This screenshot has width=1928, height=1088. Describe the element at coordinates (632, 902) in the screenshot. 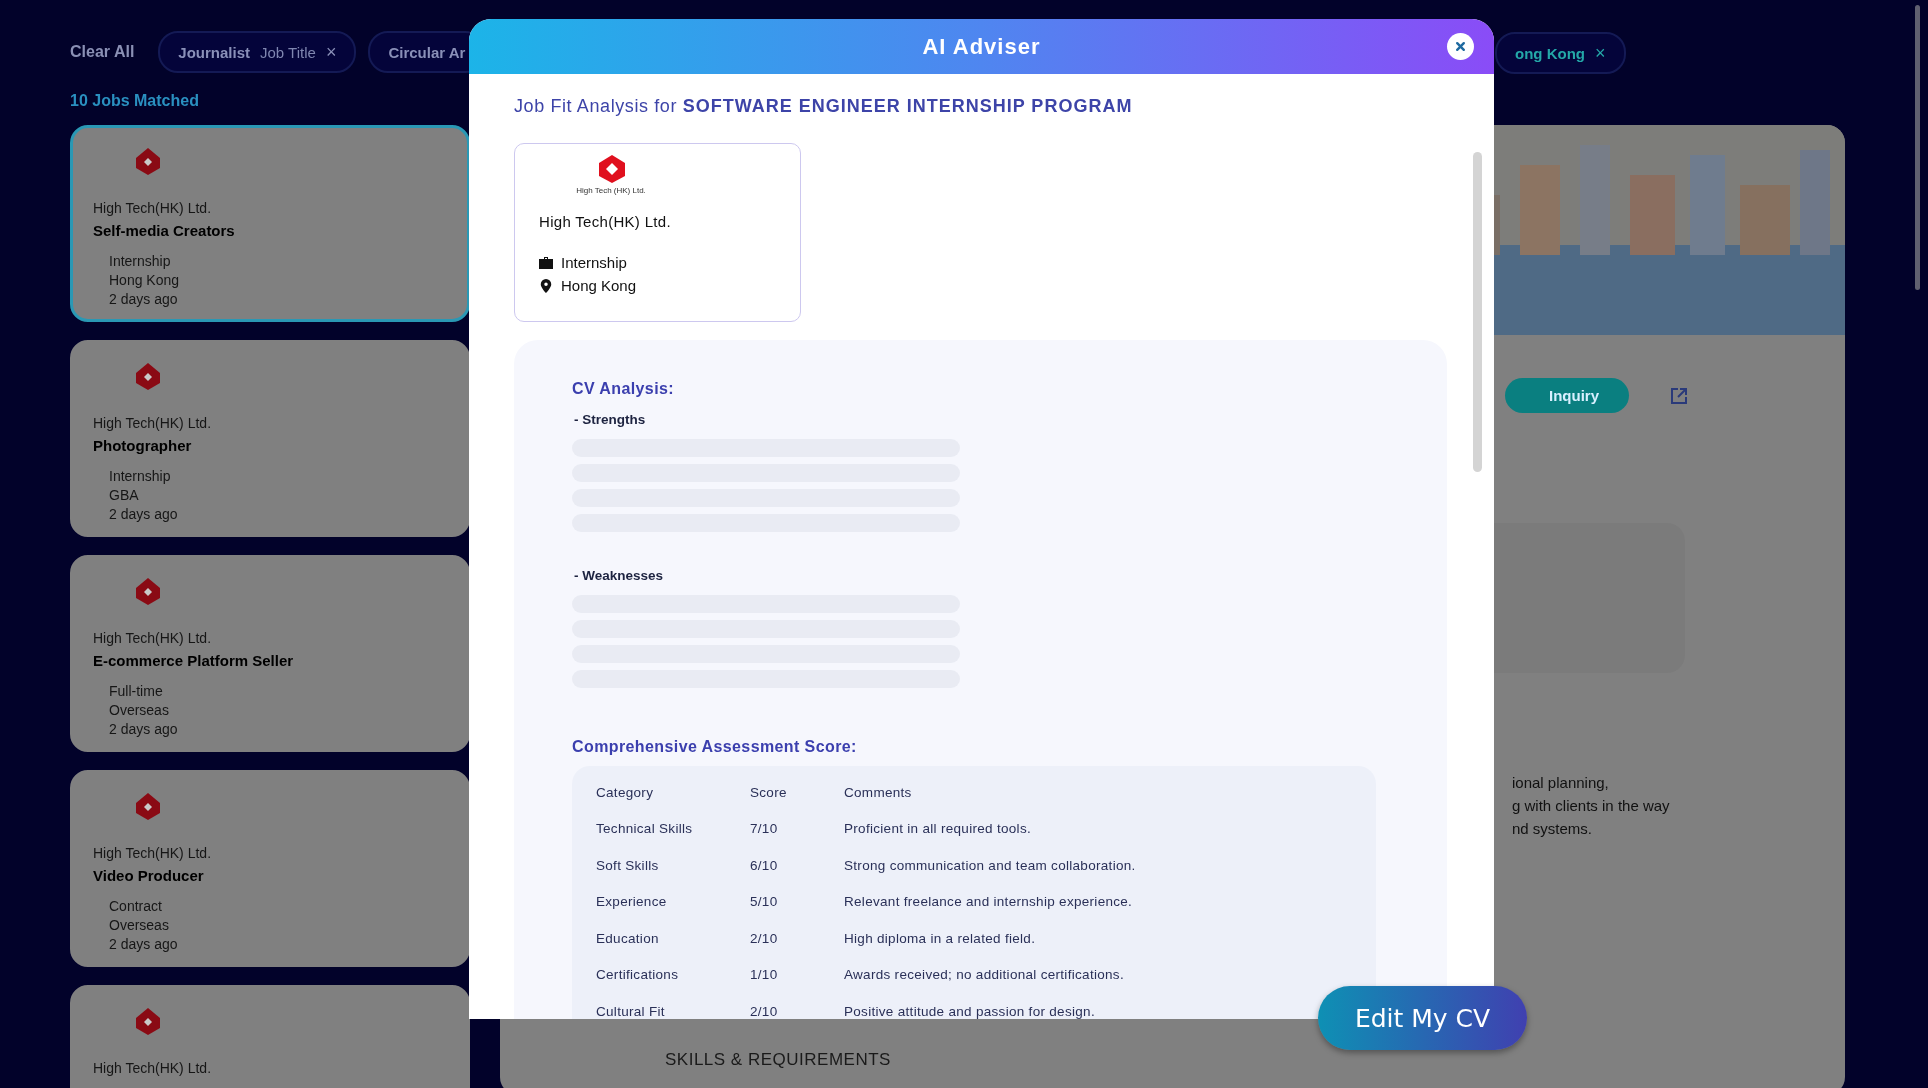

I see `table-cell-text: Experience` at that location.